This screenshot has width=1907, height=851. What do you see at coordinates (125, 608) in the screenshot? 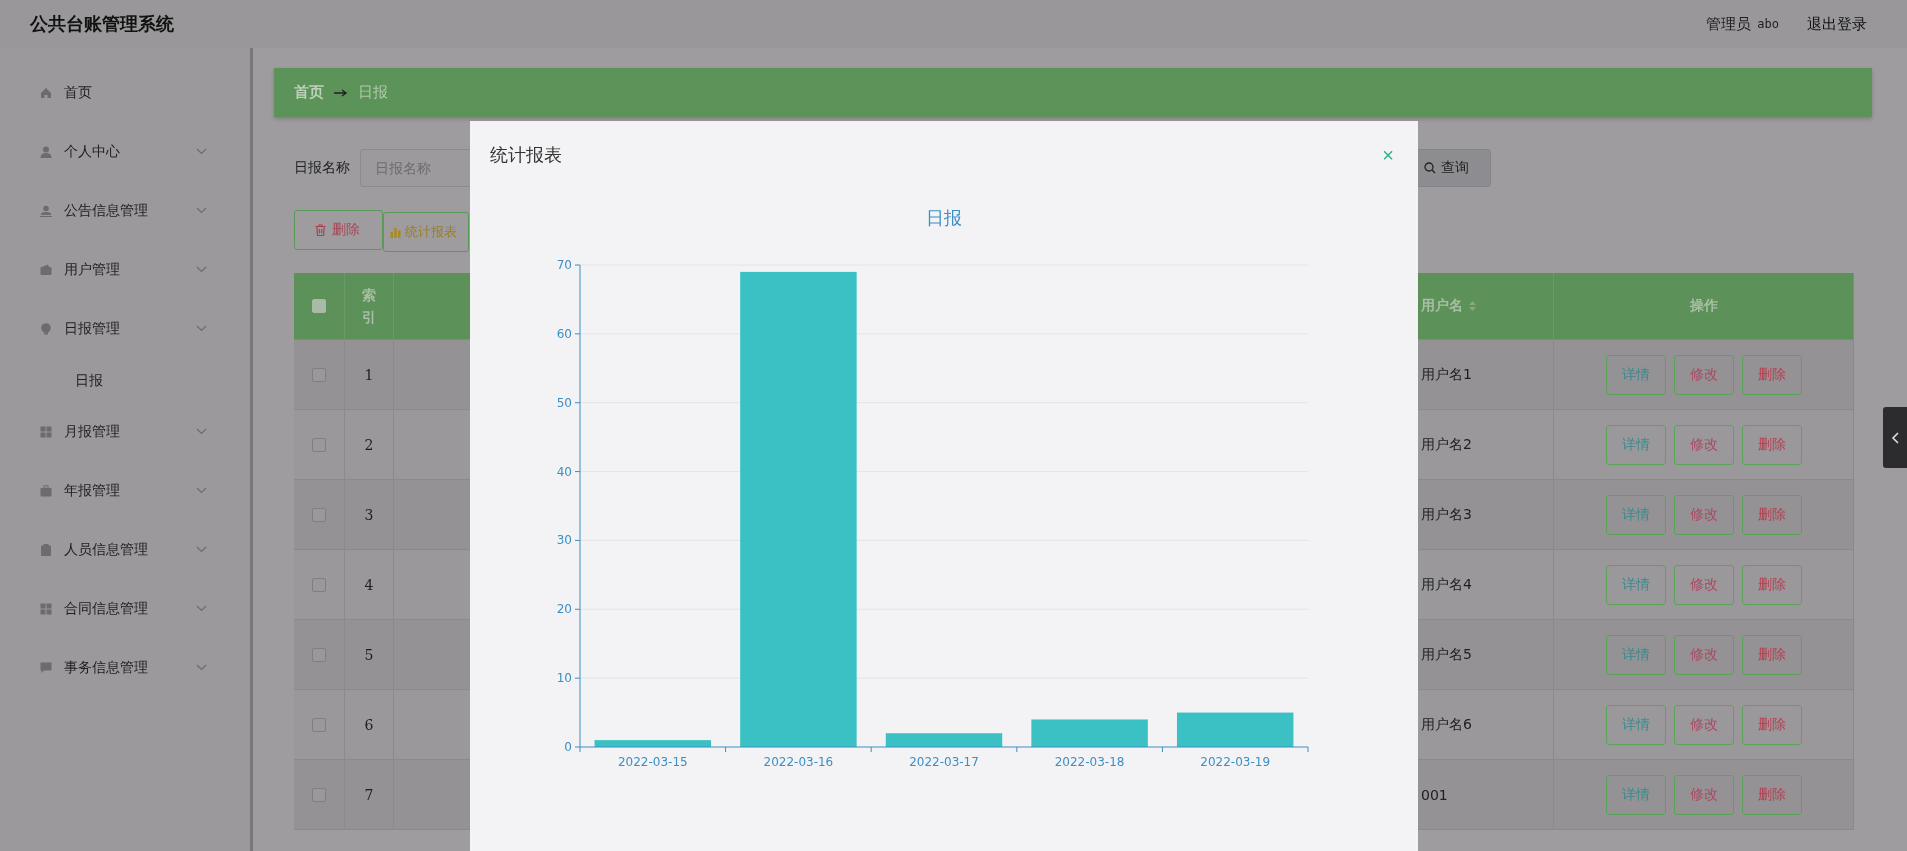
I see `menu-item: 合同信息管理` at bounding box center [125, 608].